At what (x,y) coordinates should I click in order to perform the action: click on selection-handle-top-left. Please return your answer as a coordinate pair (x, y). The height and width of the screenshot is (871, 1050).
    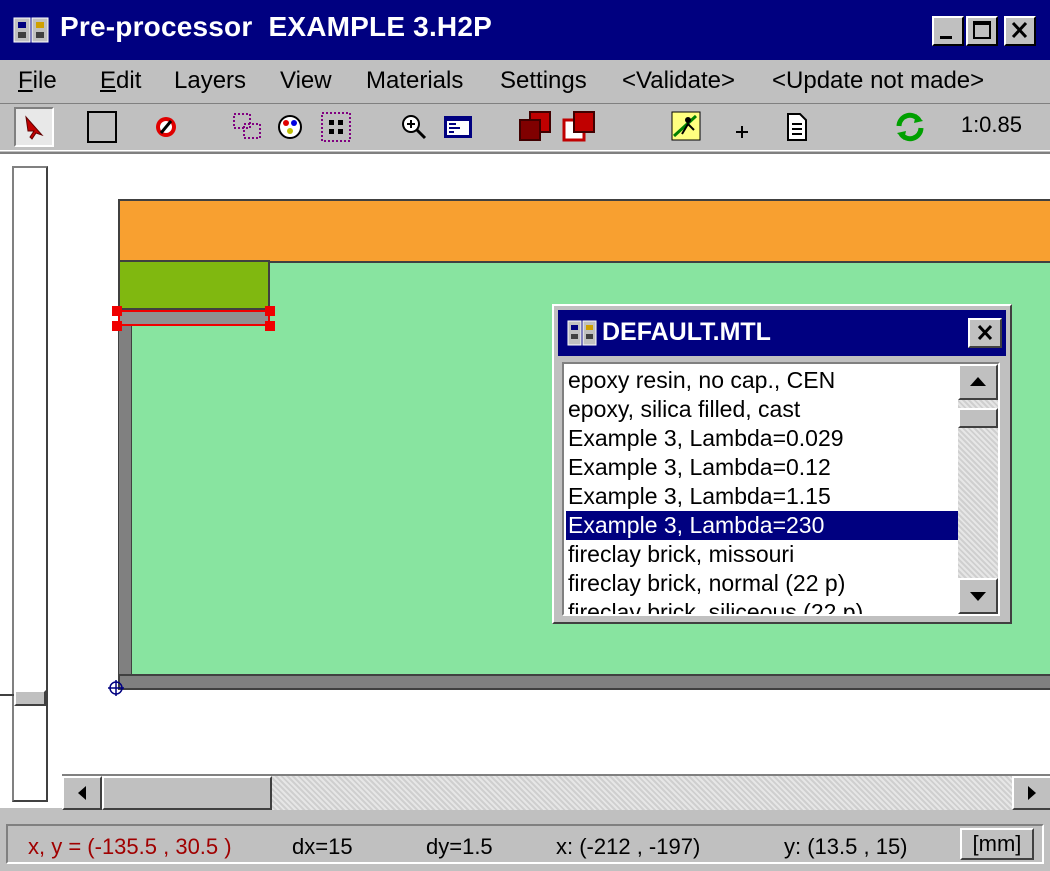
    Looking at the image, I should click on (117, 311).